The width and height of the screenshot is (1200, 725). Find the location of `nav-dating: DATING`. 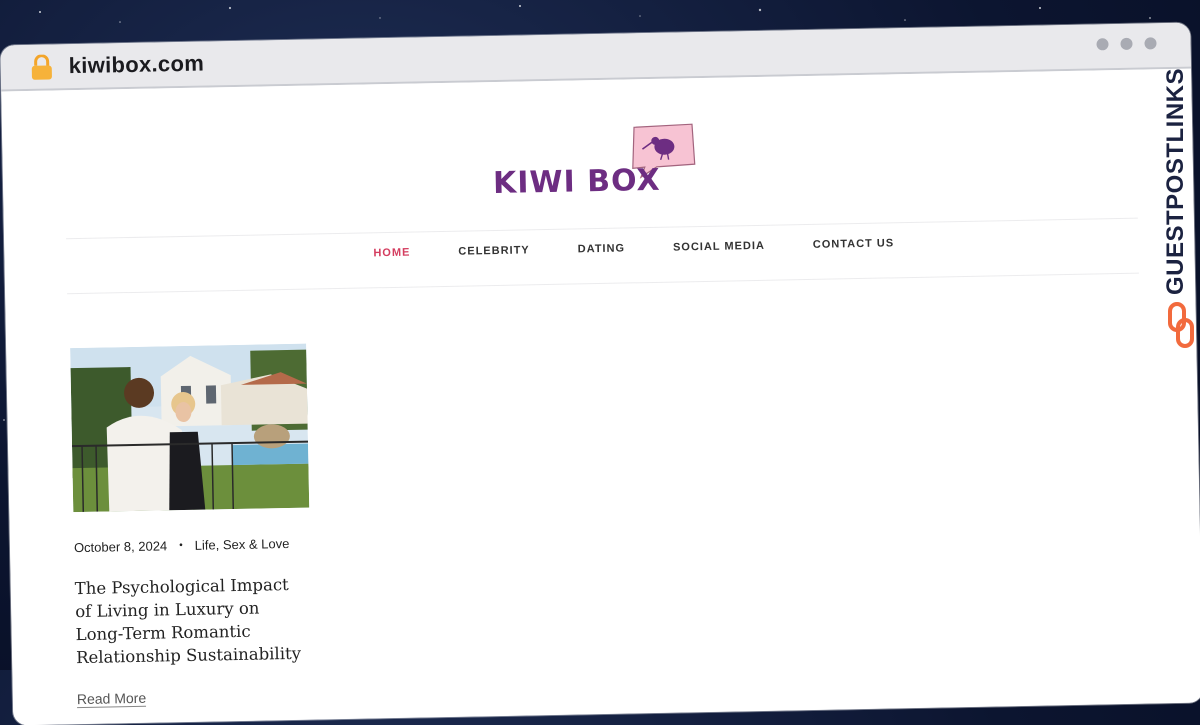

nav-dating: DATING is located at coordinates (602, 249).